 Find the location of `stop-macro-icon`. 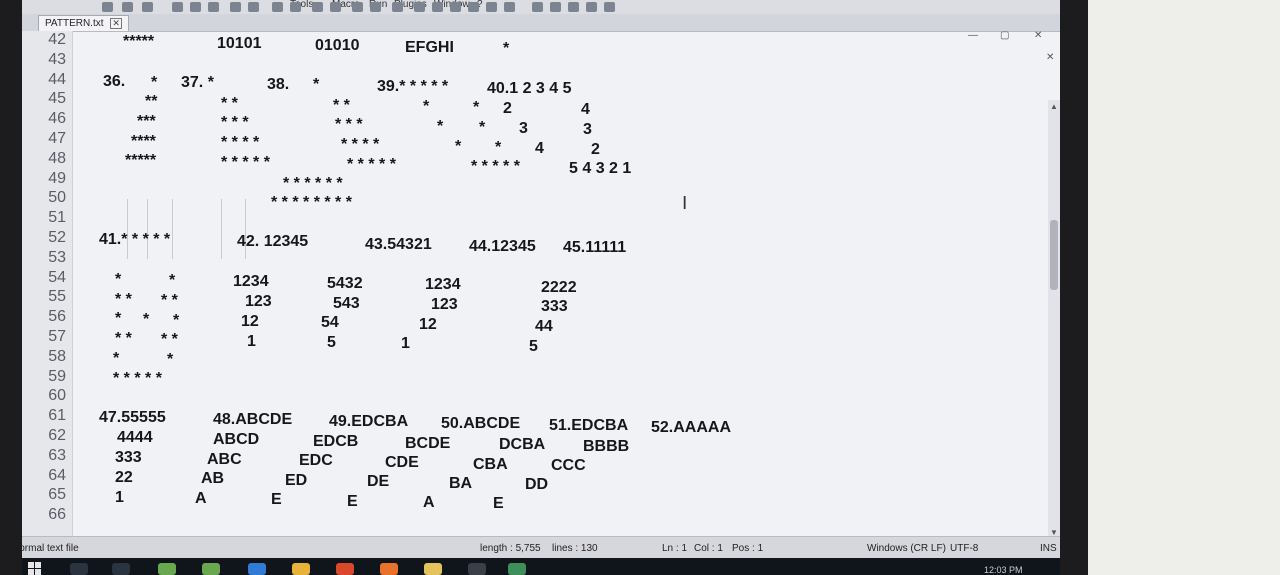

stop-macro-icon is located at coordinates (555, 7).